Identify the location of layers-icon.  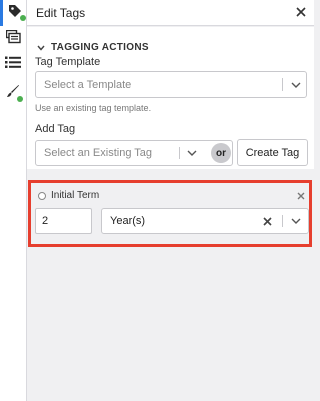
(13, 39).